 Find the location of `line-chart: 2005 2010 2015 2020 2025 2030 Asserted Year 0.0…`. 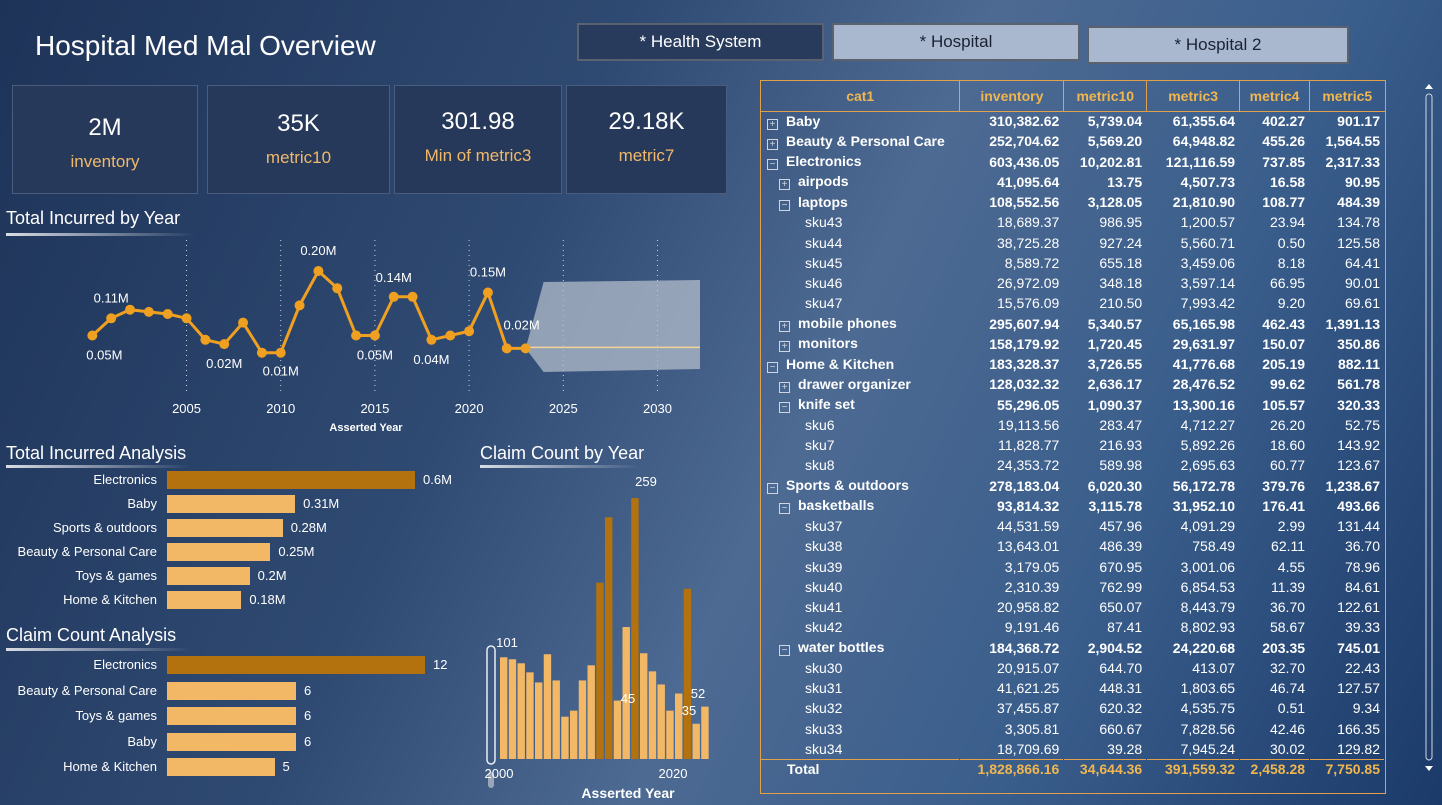

line-chart: 2005 2010 2015 2020 2025 2030 Asserted Year 0.0… is located at coordinates (360, 336).